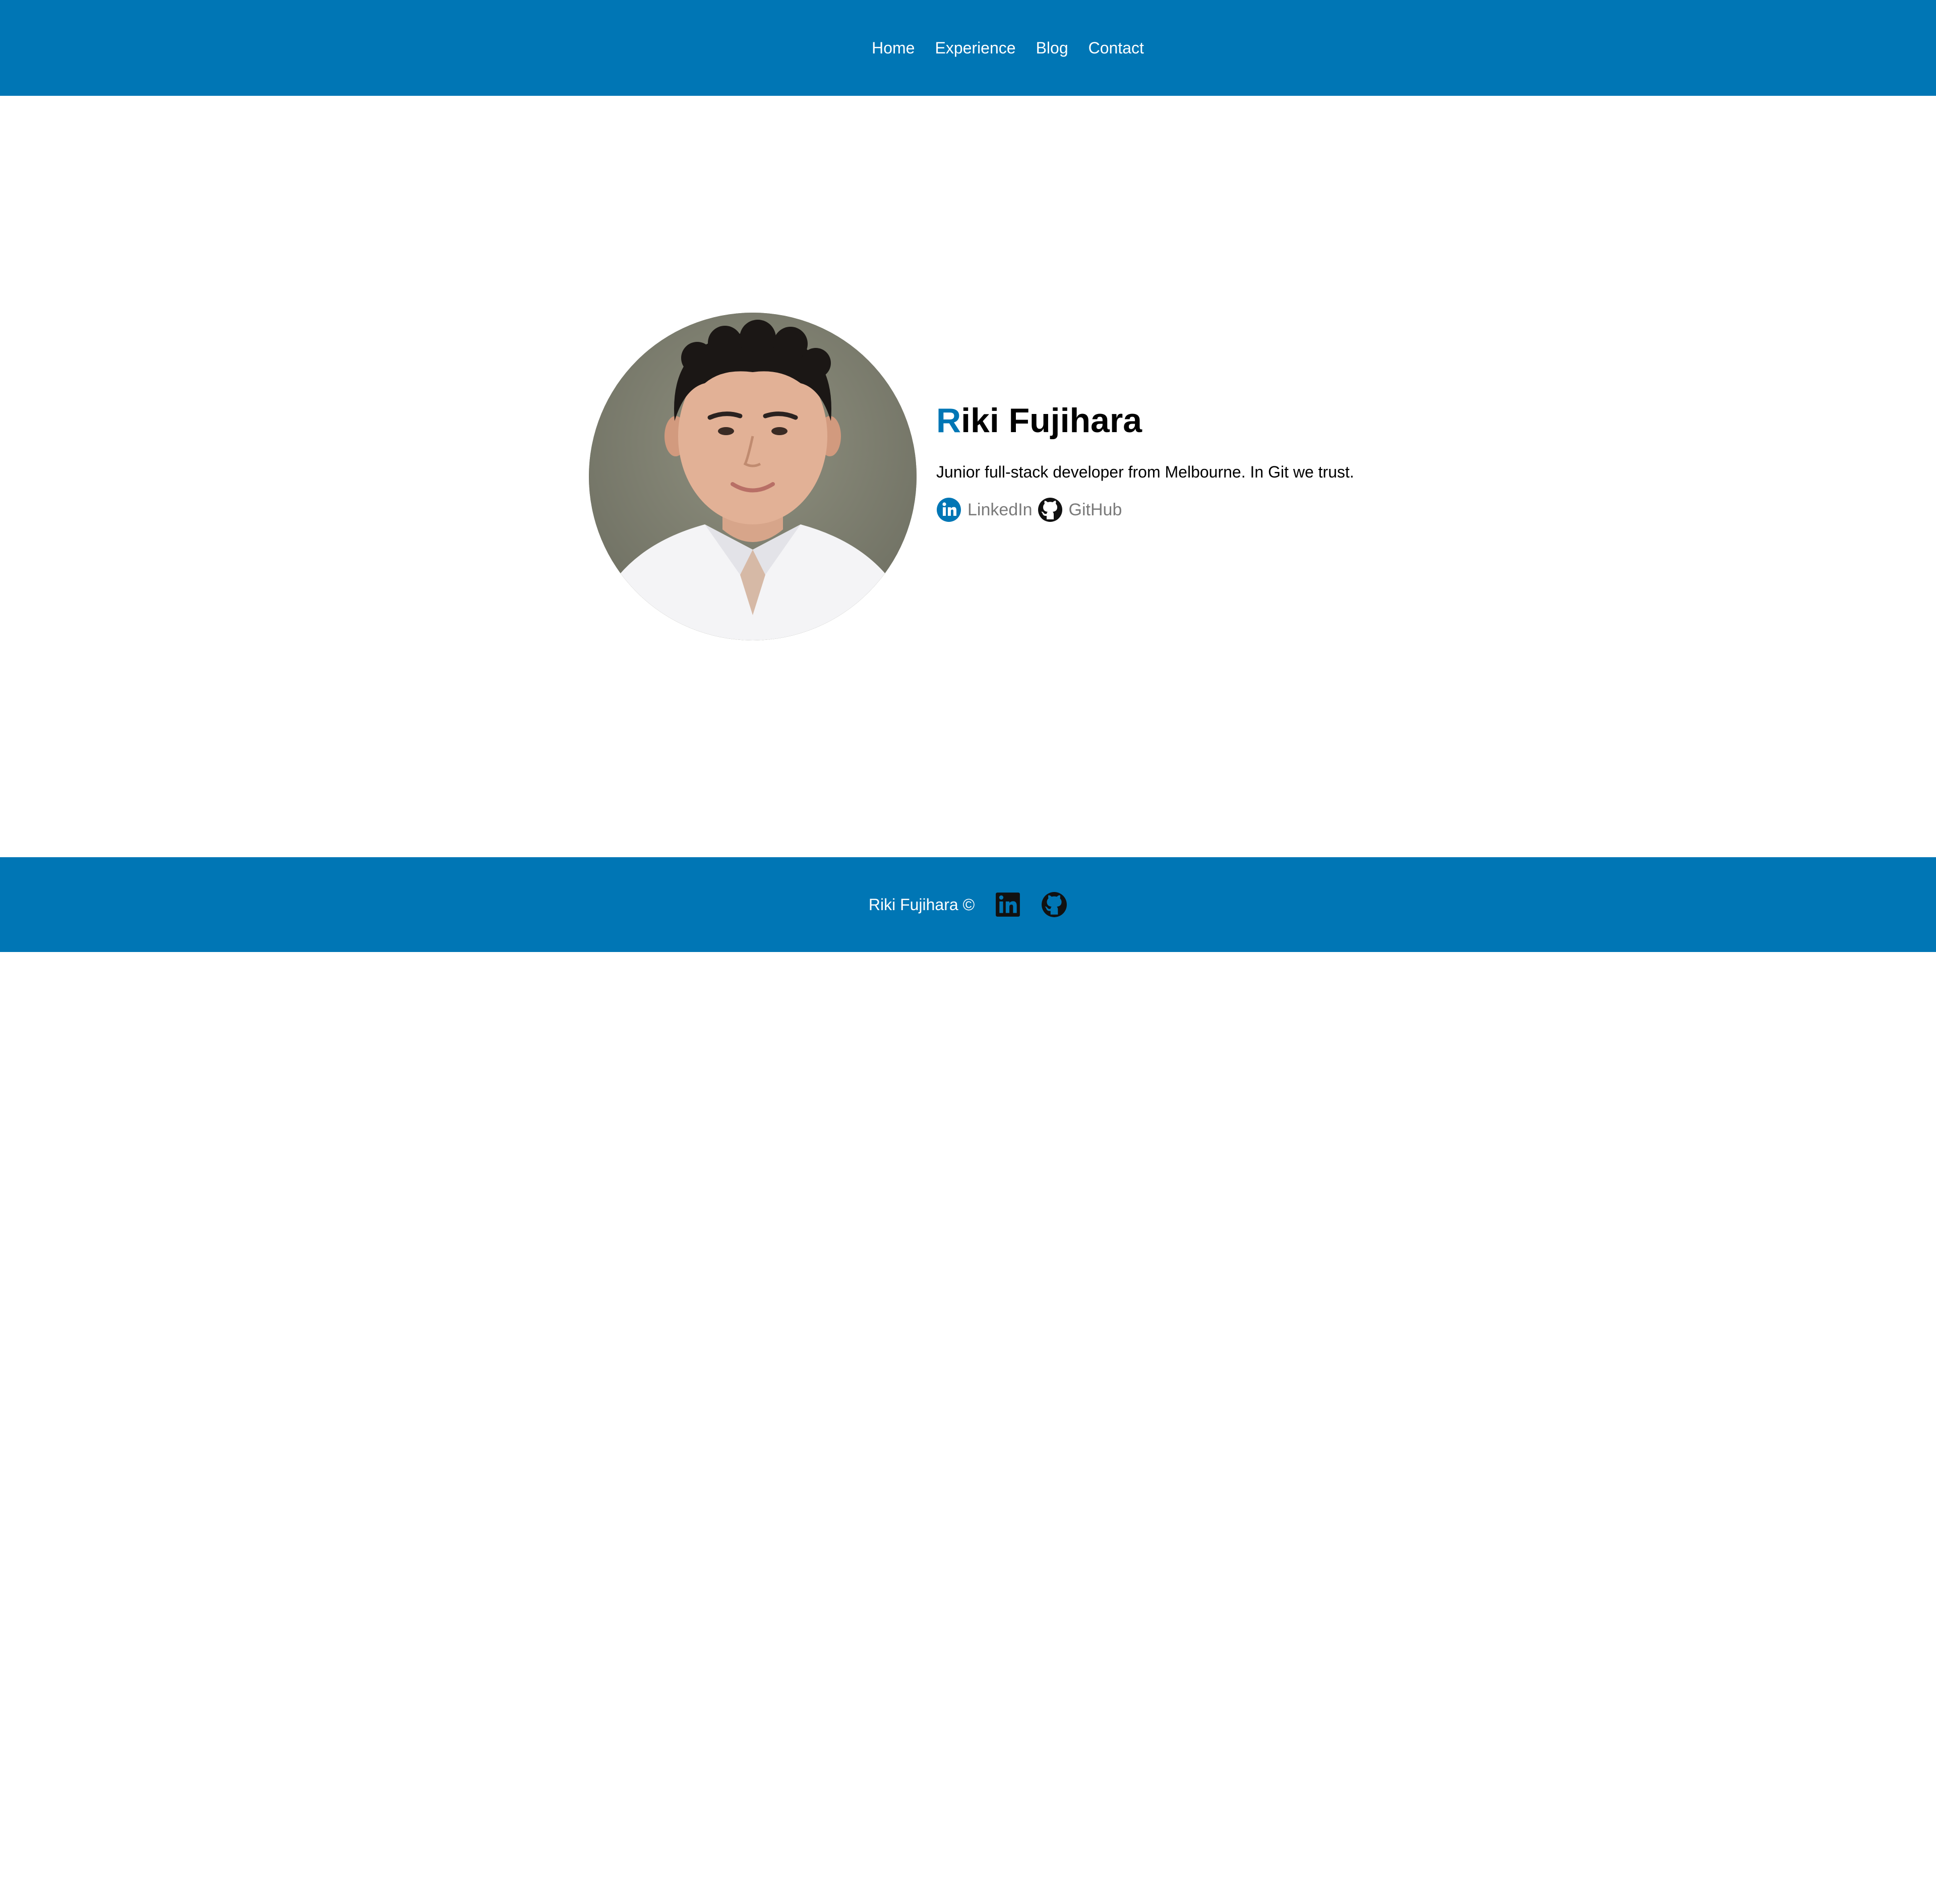 The width and height of the screenshot is (1936, 1904). I want to click on nav-contact-link: Contact, so click(1116, 48).